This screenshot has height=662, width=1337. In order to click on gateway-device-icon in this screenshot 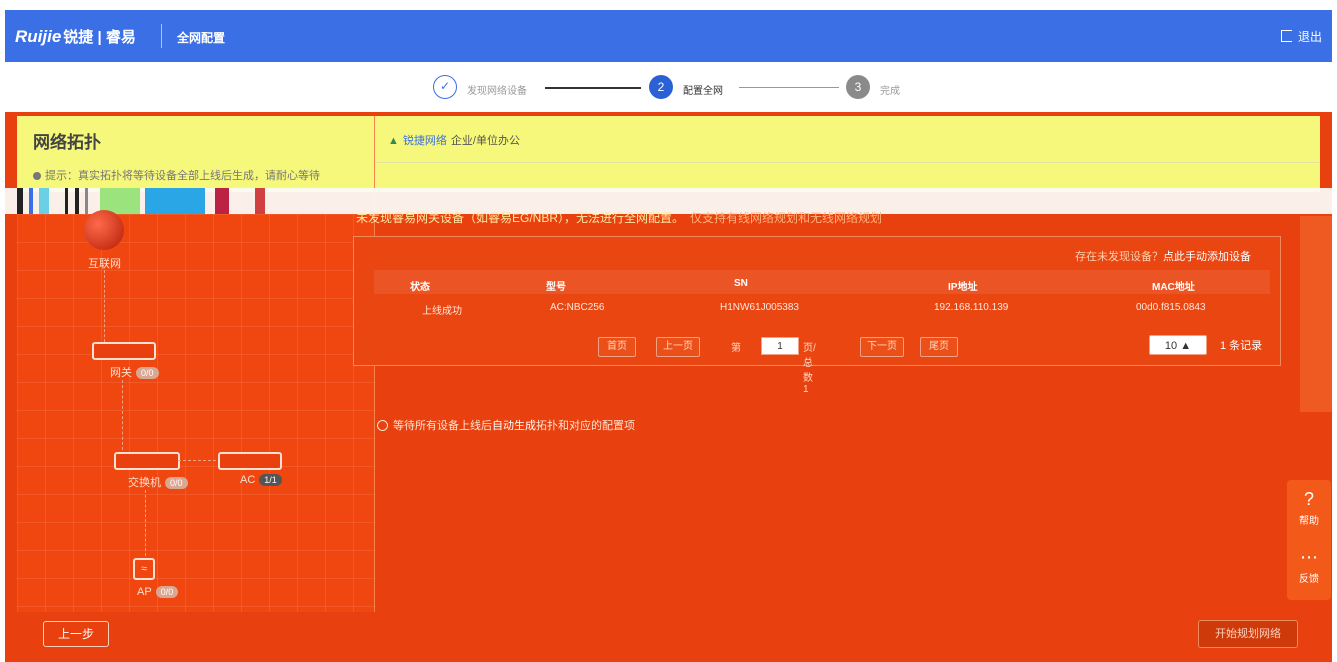, I will do `click(124, 351)`.